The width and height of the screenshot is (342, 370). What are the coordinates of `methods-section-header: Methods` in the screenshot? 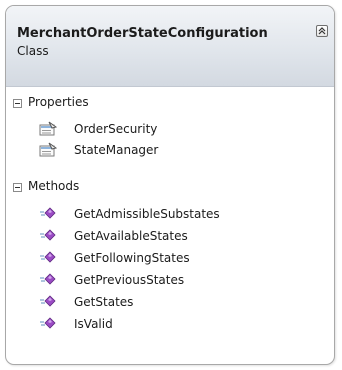 It's located at (170, 190).